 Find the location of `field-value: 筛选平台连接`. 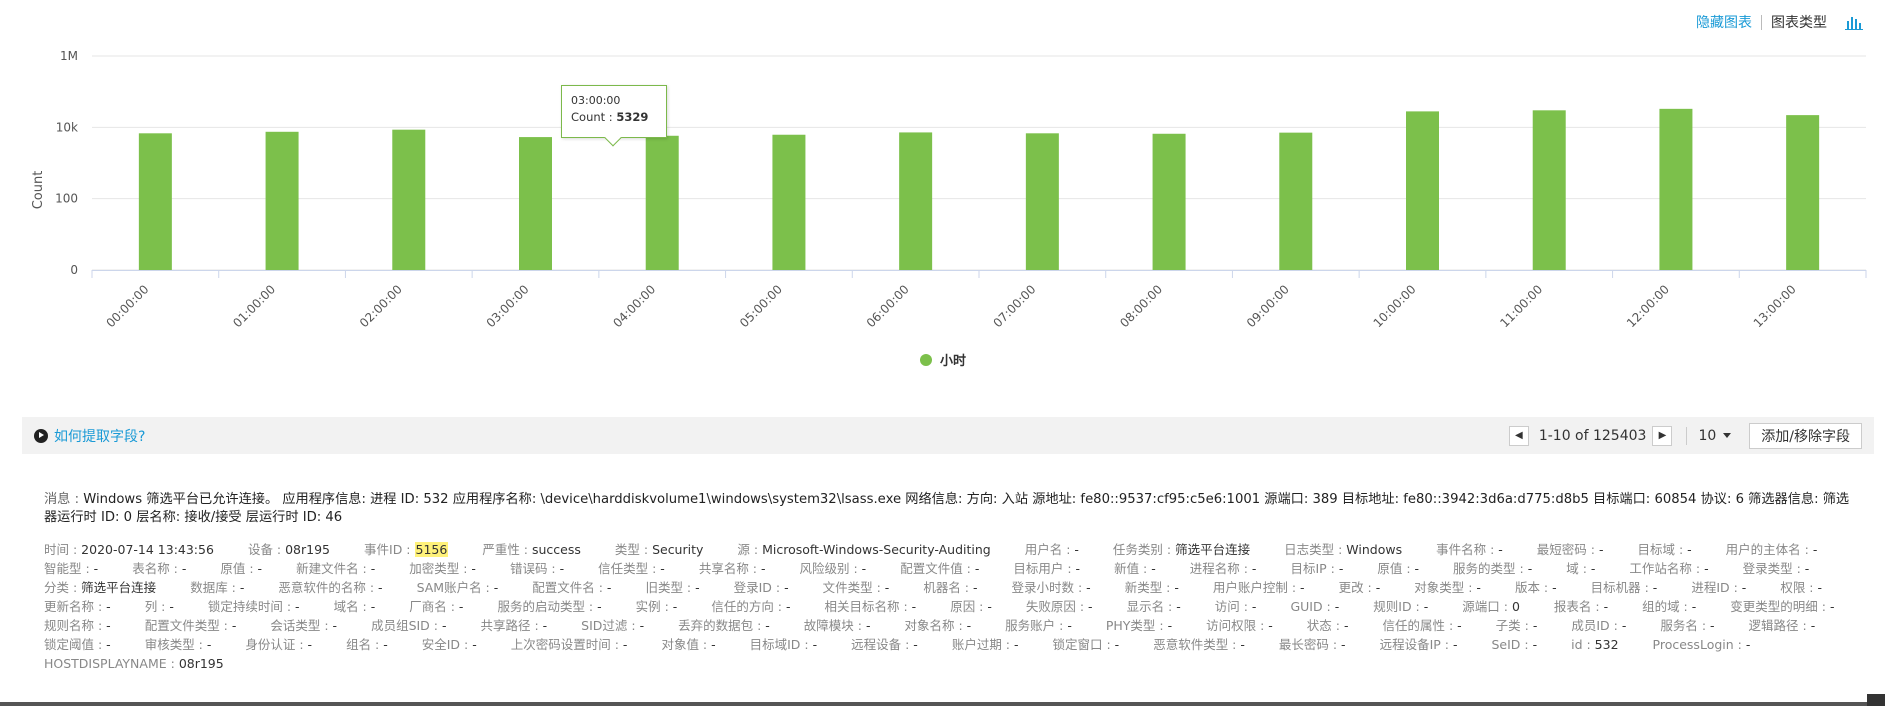

field-value: 筛选平台连接 is located at coordinates (1212, 549).